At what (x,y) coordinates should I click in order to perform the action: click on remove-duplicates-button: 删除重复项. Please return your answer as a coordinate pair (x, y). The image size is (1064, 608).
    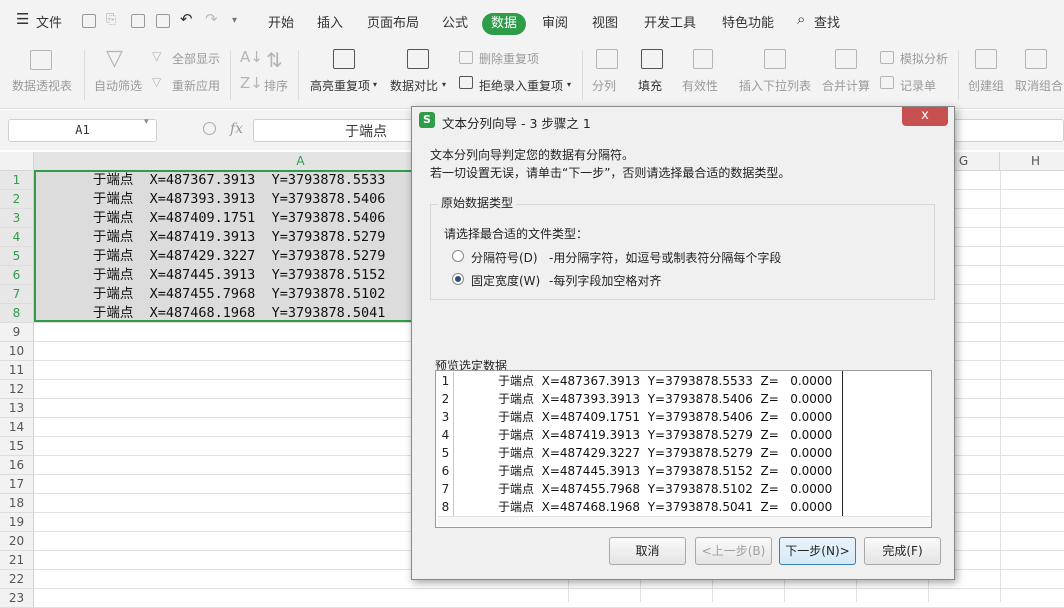
    Looking at the image, I should click on (509, 58).